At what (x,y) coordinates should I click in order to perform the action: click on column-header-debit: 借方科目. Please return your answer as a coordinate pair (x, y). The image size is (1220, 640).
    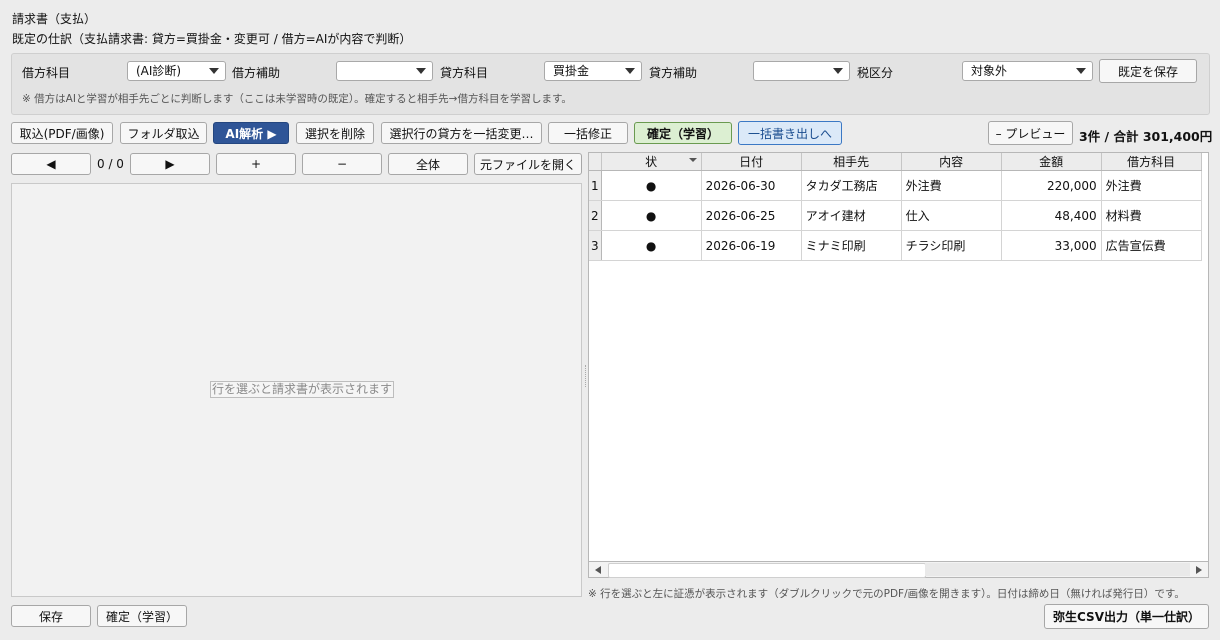
    Looking at the image, I should click on (1151, 162).